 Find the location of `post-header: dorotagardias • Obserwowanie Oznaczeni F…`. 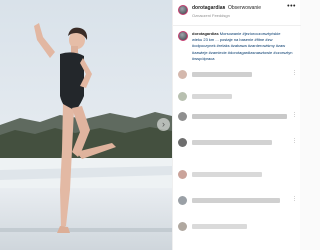

post-header: dorotagardias • Obserwowanie Oznaczeni F… is located at coordinates (237, 13).